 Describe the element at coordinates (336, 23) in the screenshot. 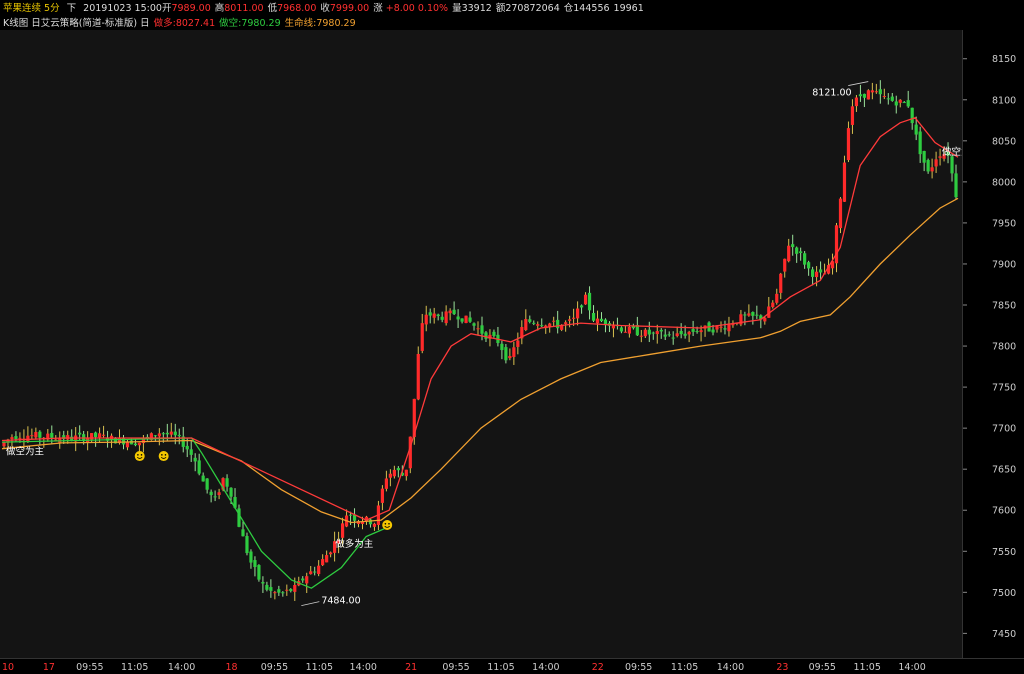

I see `life-line-value: 7980.29` at that location.